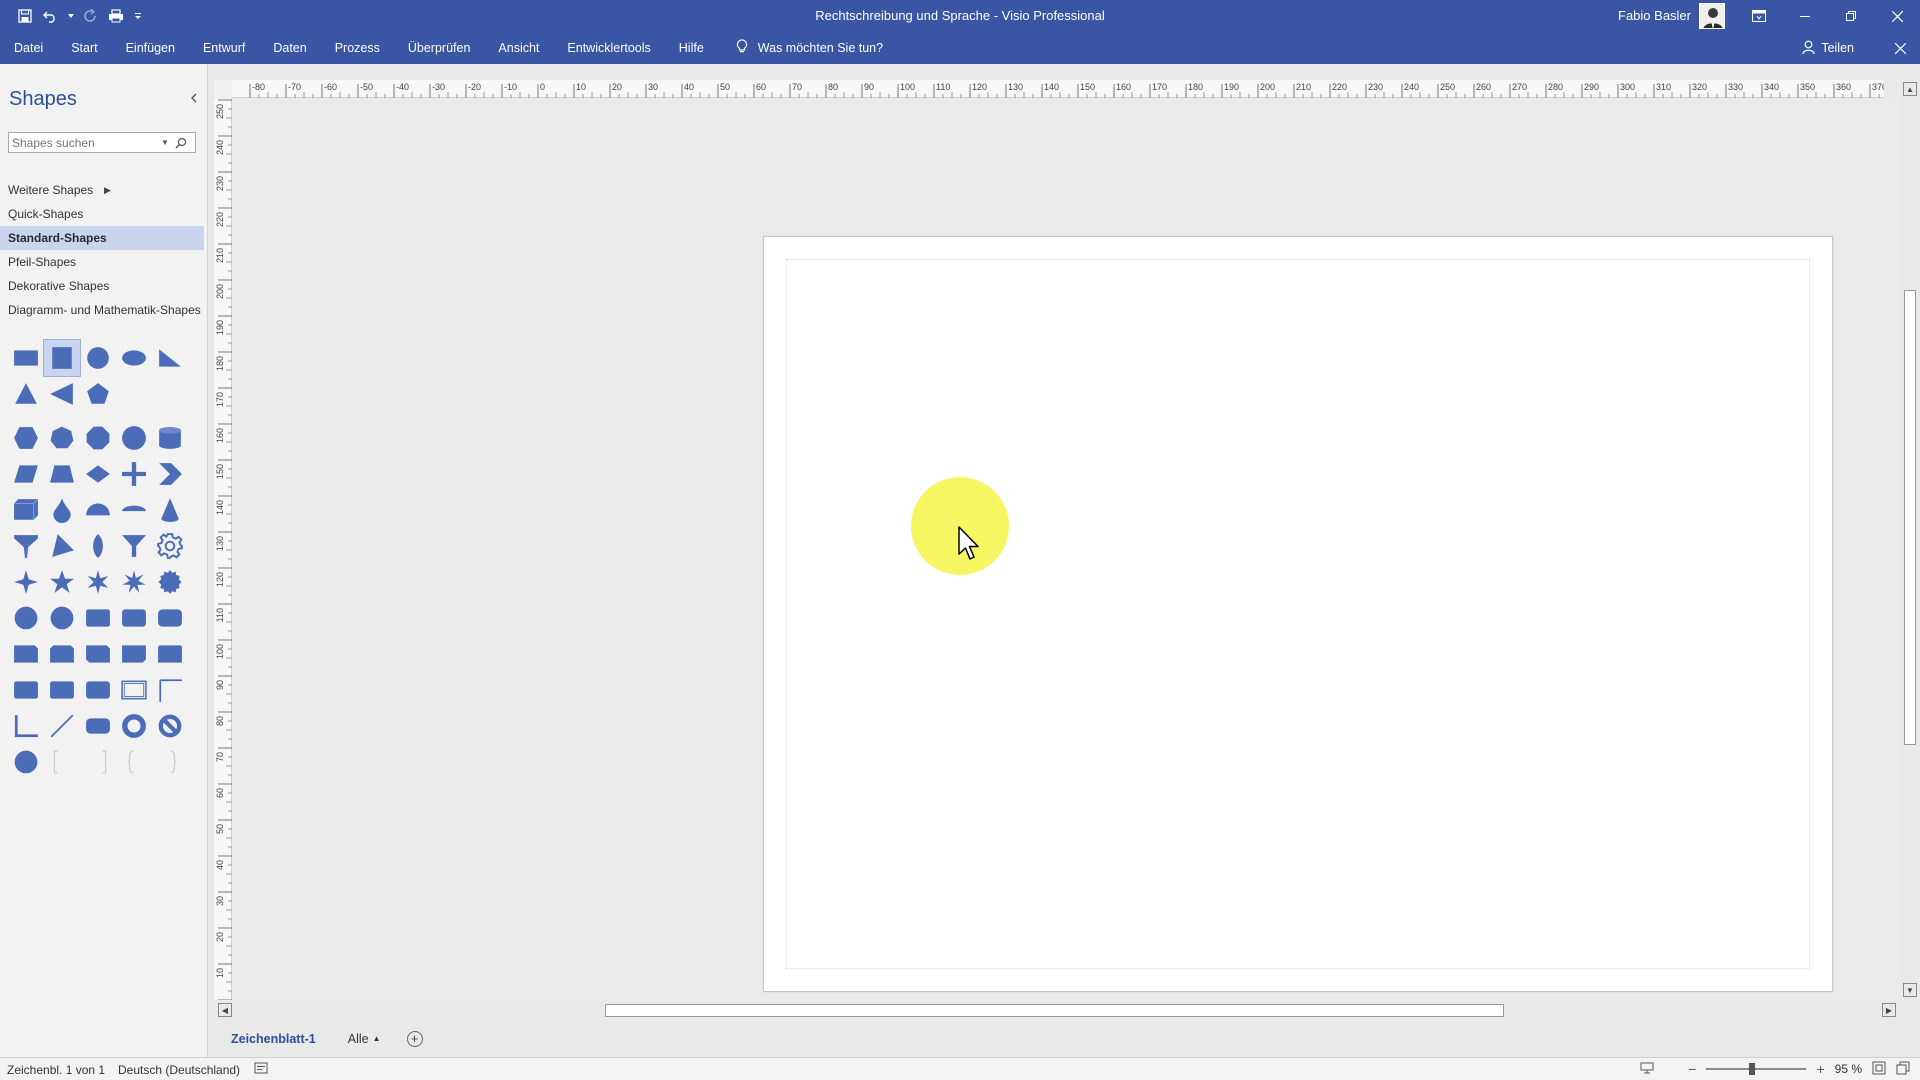 The width and height of the screenshot is (1920, 1080). I want to click on scroll-up-icon: ▲, so click(1910, 89).